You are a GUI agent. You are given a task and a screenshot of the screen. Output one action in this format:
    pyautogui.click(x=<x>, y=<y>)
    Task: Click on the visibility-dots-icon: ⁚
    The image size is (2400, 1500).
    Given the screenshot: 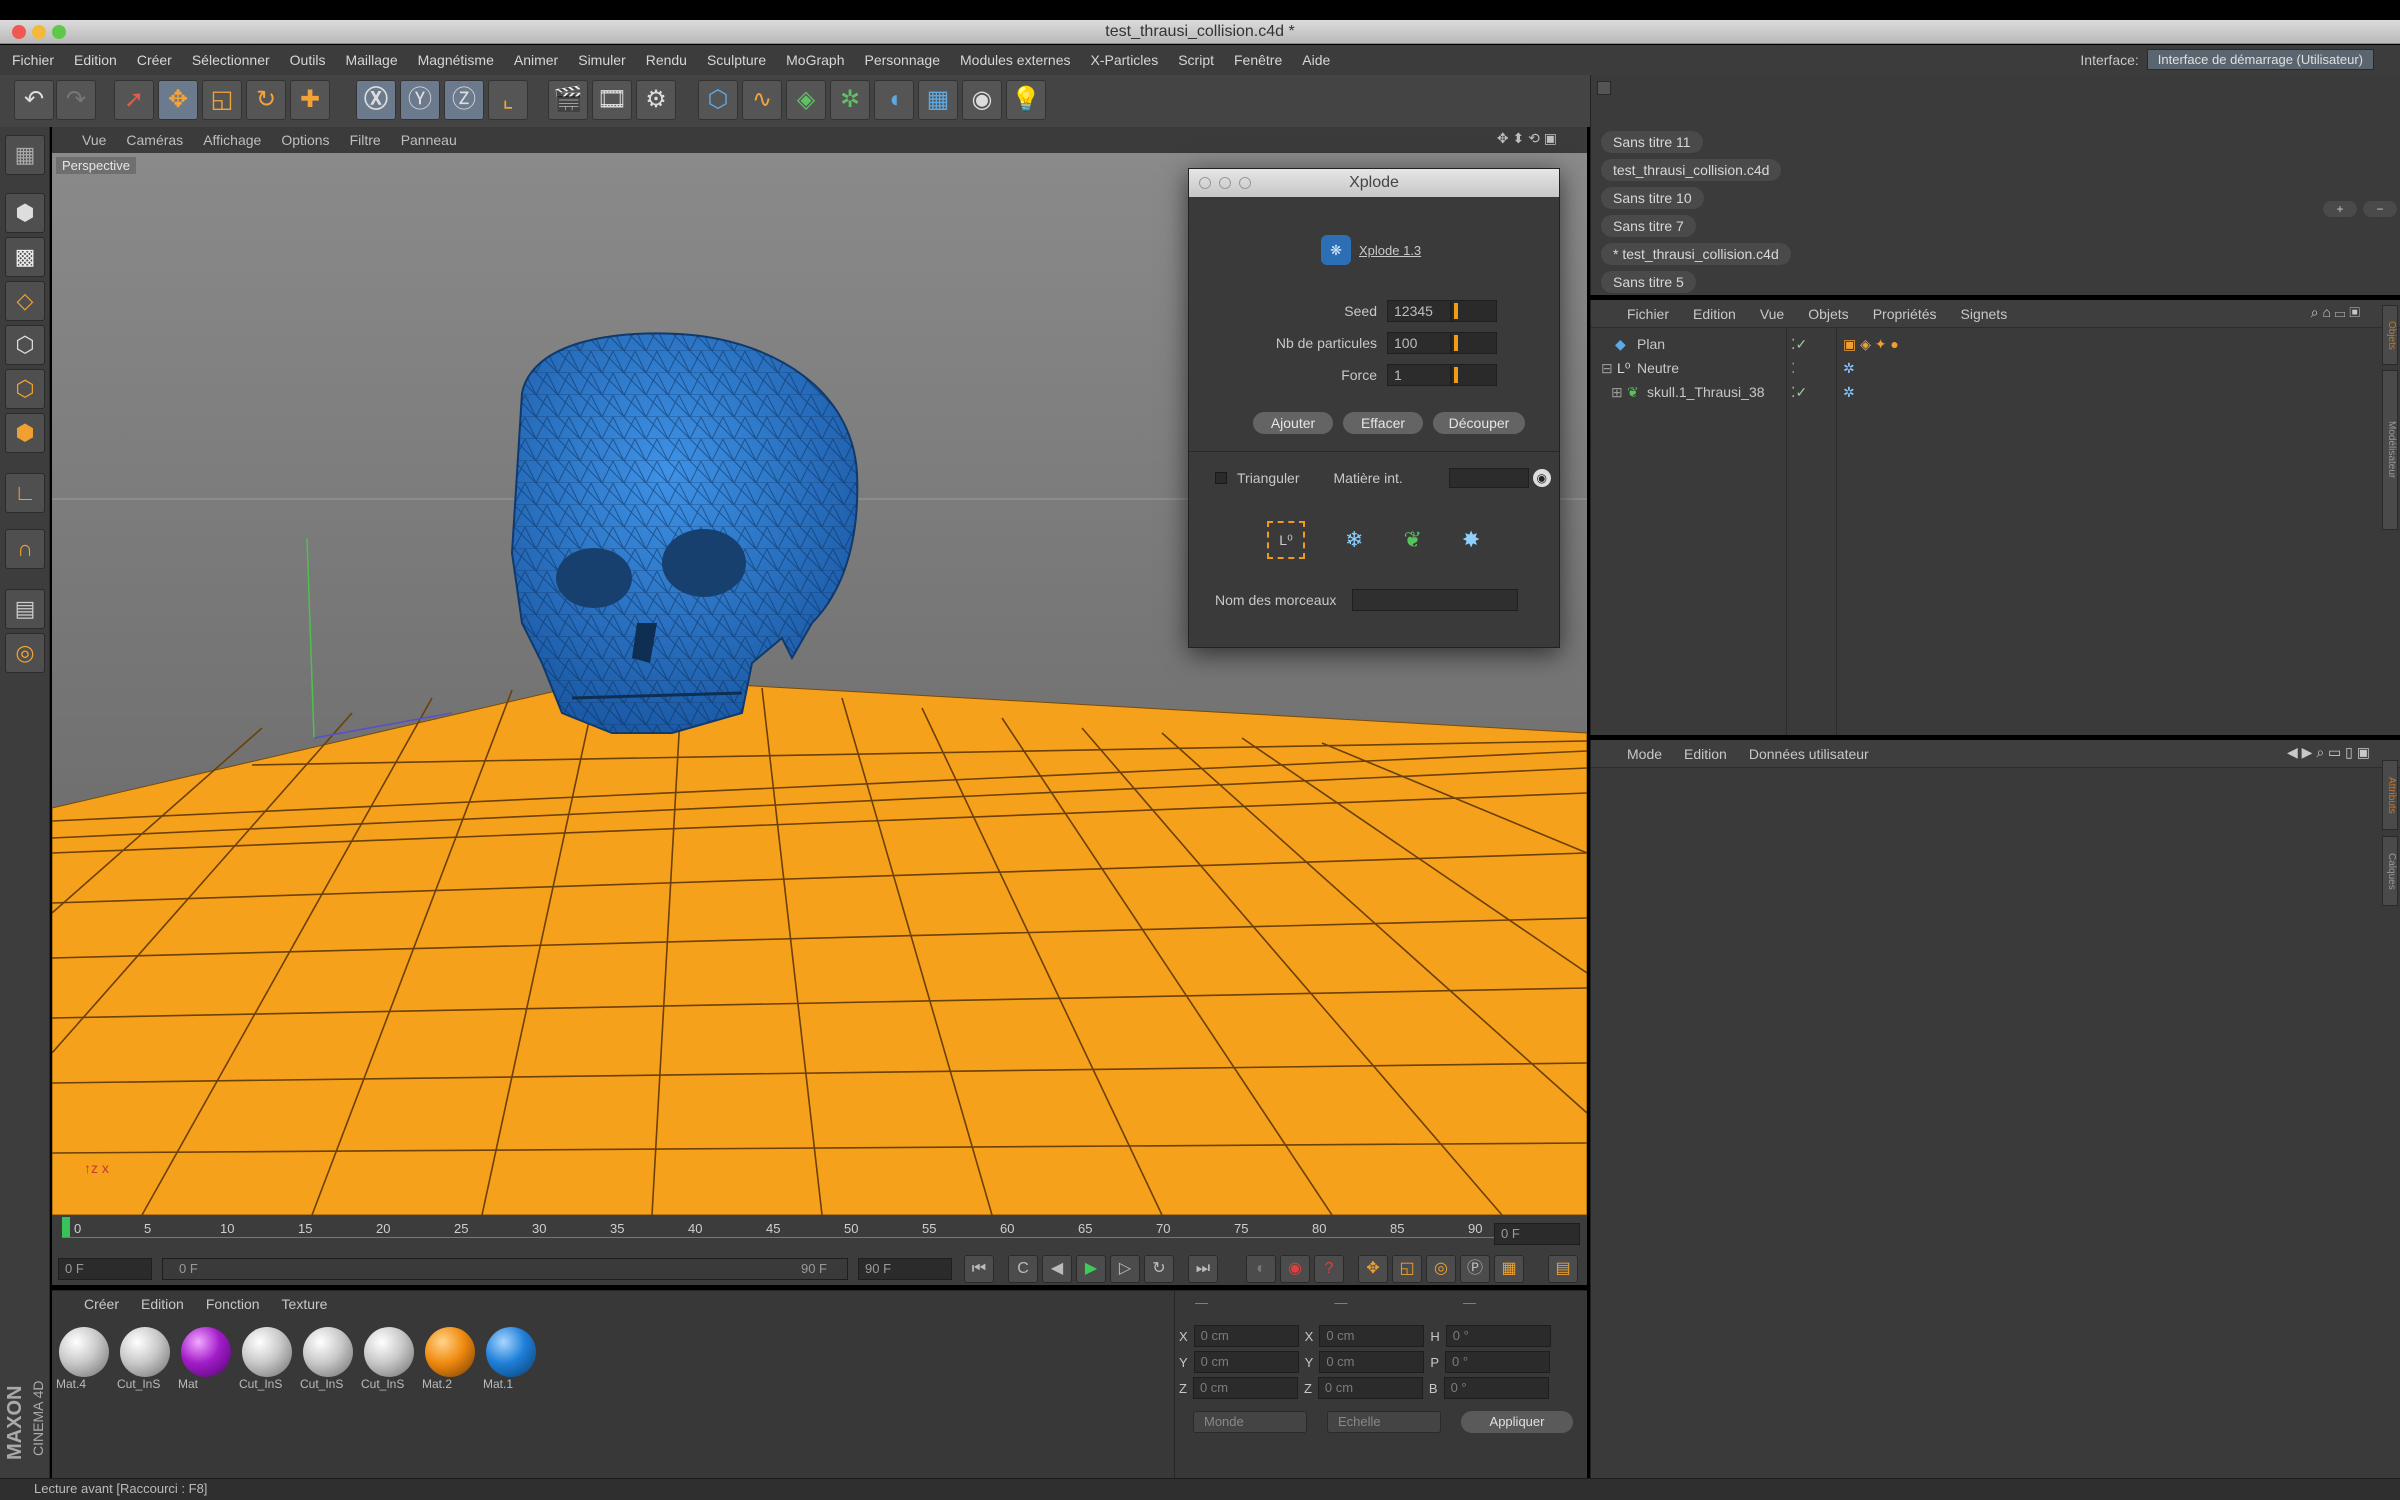 What is the action you would take?
    pyautogui.click(x=1793, y=368)
    